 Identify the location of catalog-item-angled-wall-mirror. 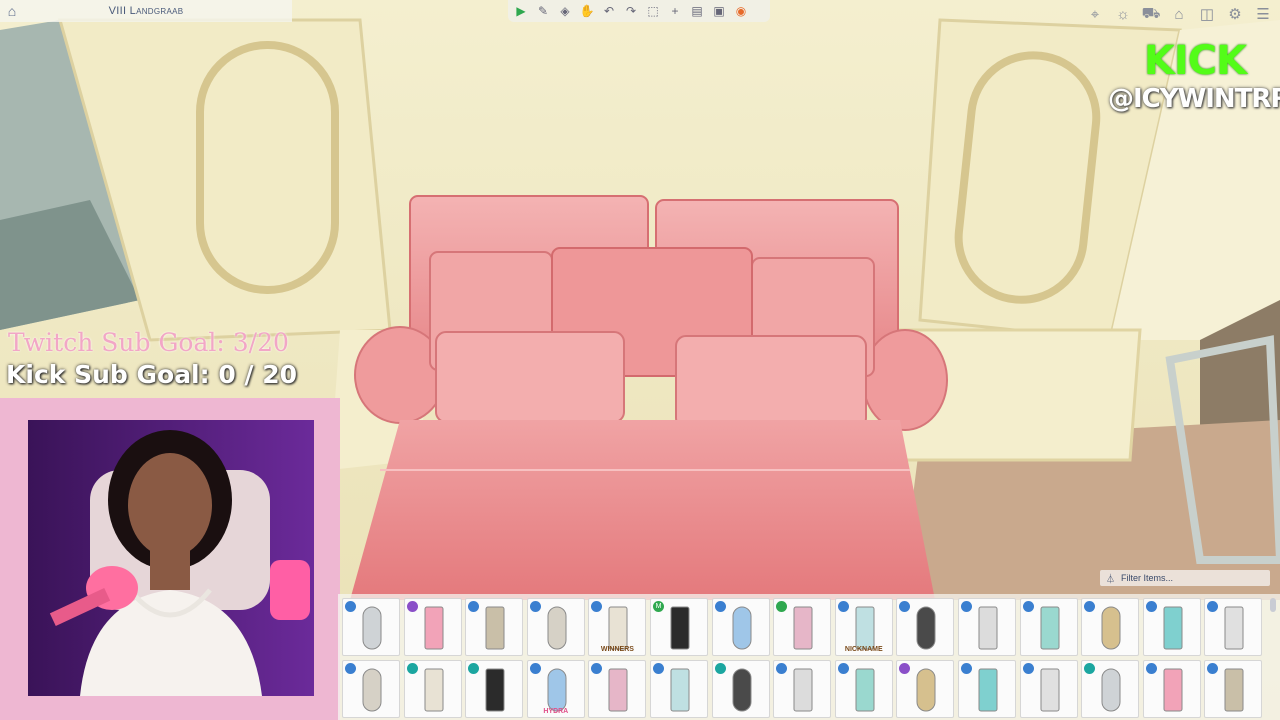
(555, 627).